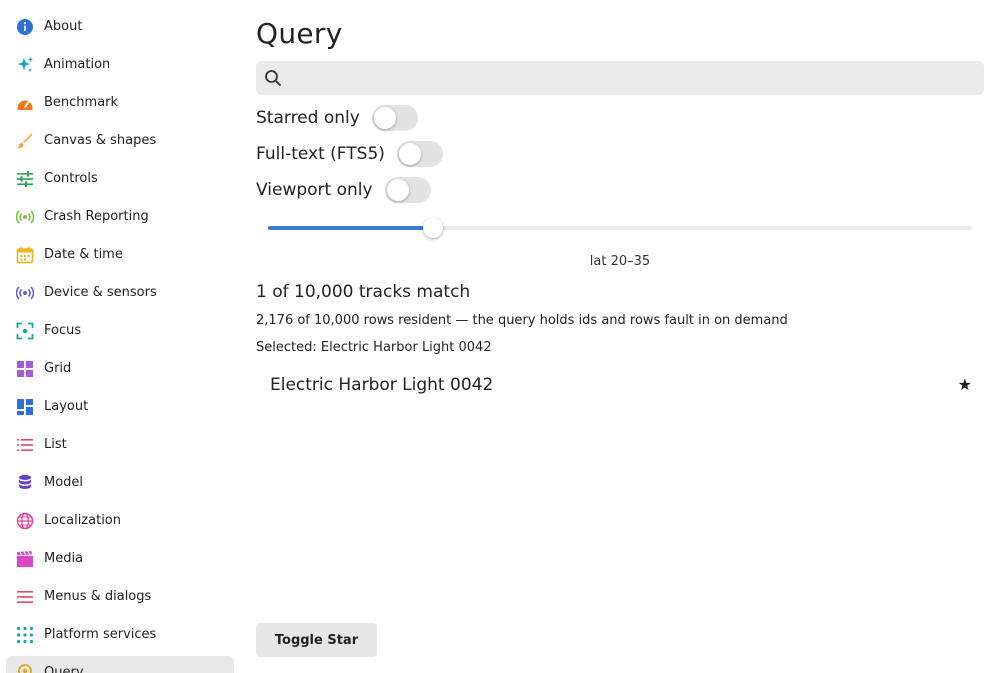  Describe the element at coordinates (98, 596) in the screenshot. I see `sidebar-item-label: Menus & dialogs` at that location.